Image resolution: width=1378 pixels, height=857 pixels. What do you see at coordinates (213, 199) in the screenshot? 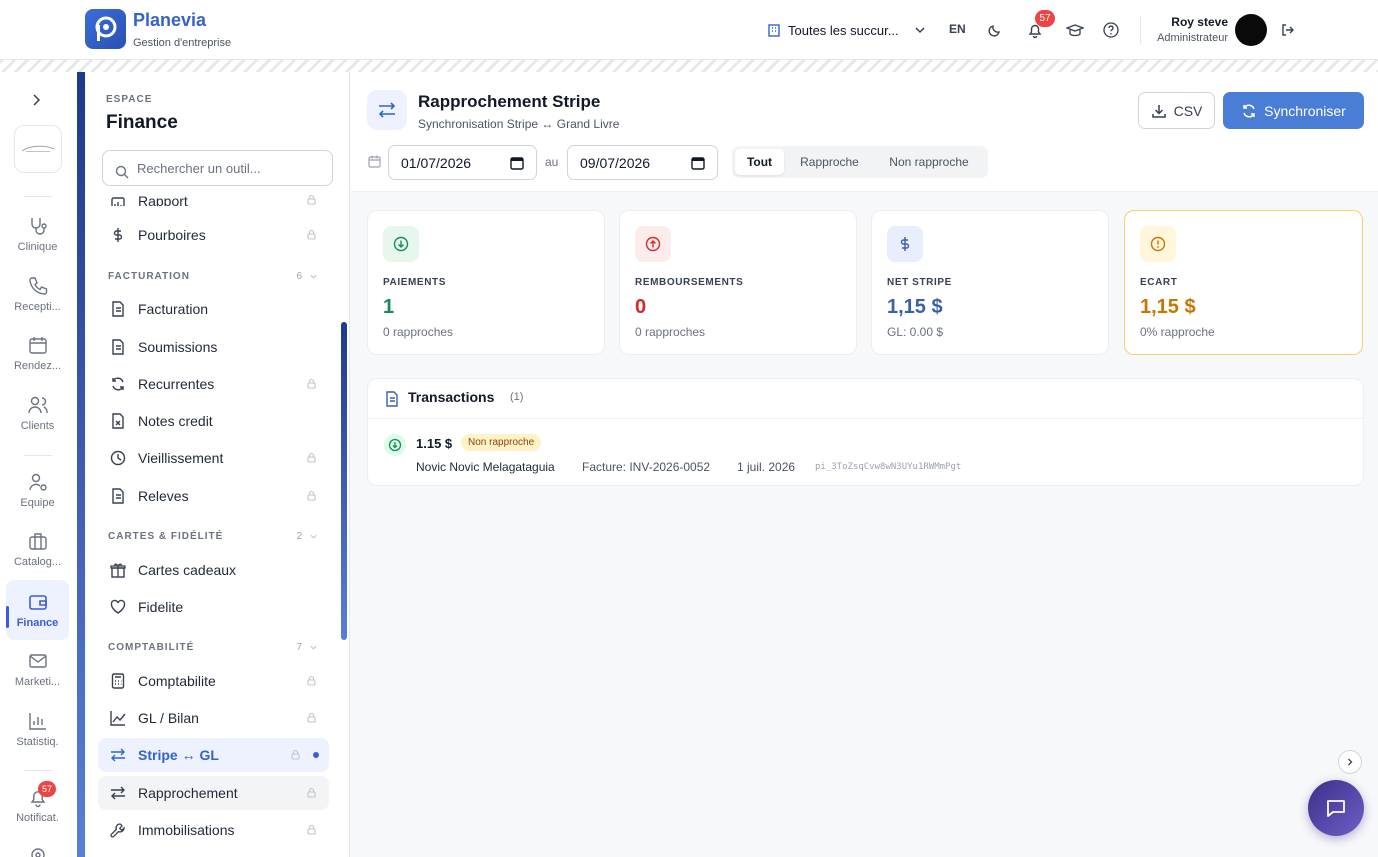
I see `sidebar-item-rapport: Rapport` at bounding box center [213, 199].